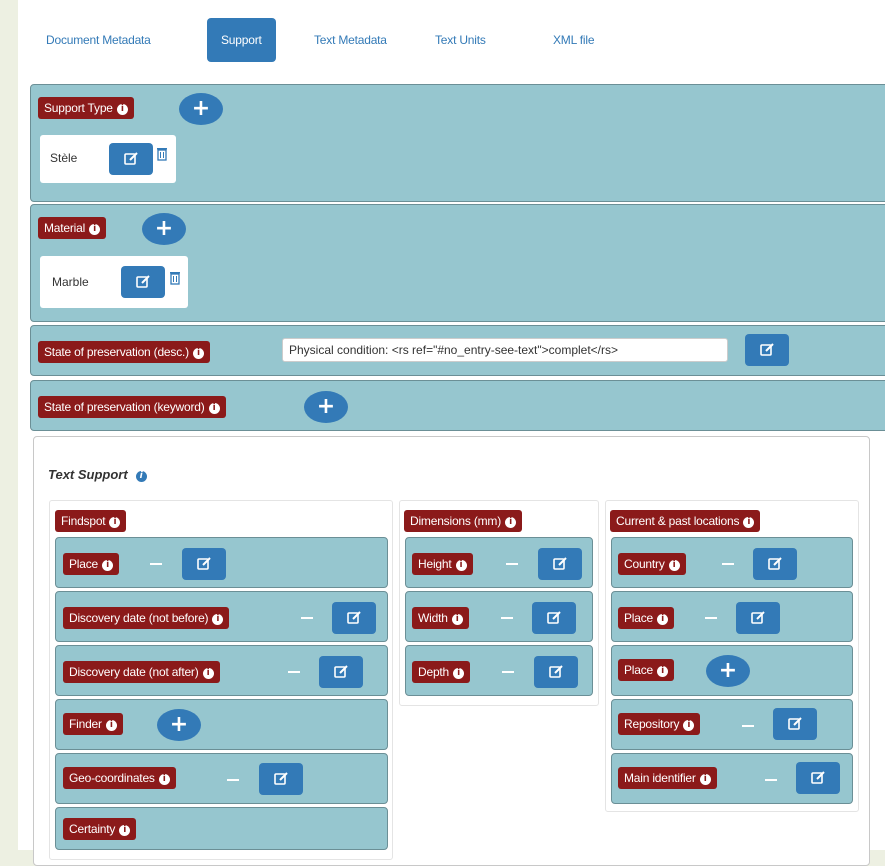 This screenshot has height=866, width=885. What do you see at coordinates (795, 724) in the screenshot?
I see `edit-repository-button` at bounding box center [795, 724].